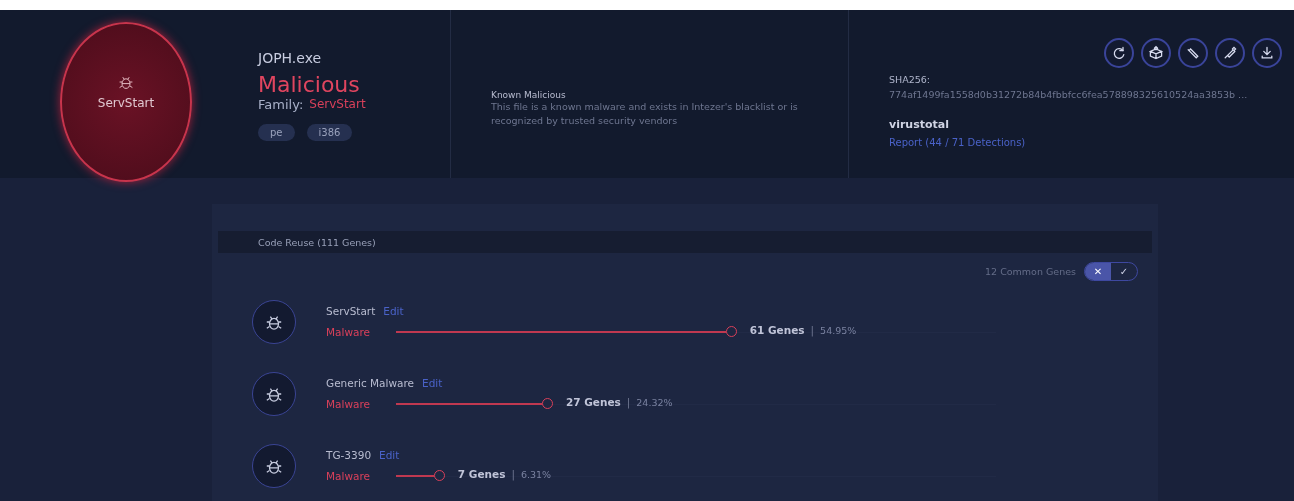 This screenshot has width=1294, height=501. Describe the element at coordinates (645, 114) in the screenshot. I see `verdict-description: This file is a known malware and exists in Intezer's blacklist or is recognized by trusted security vendors` at that location.